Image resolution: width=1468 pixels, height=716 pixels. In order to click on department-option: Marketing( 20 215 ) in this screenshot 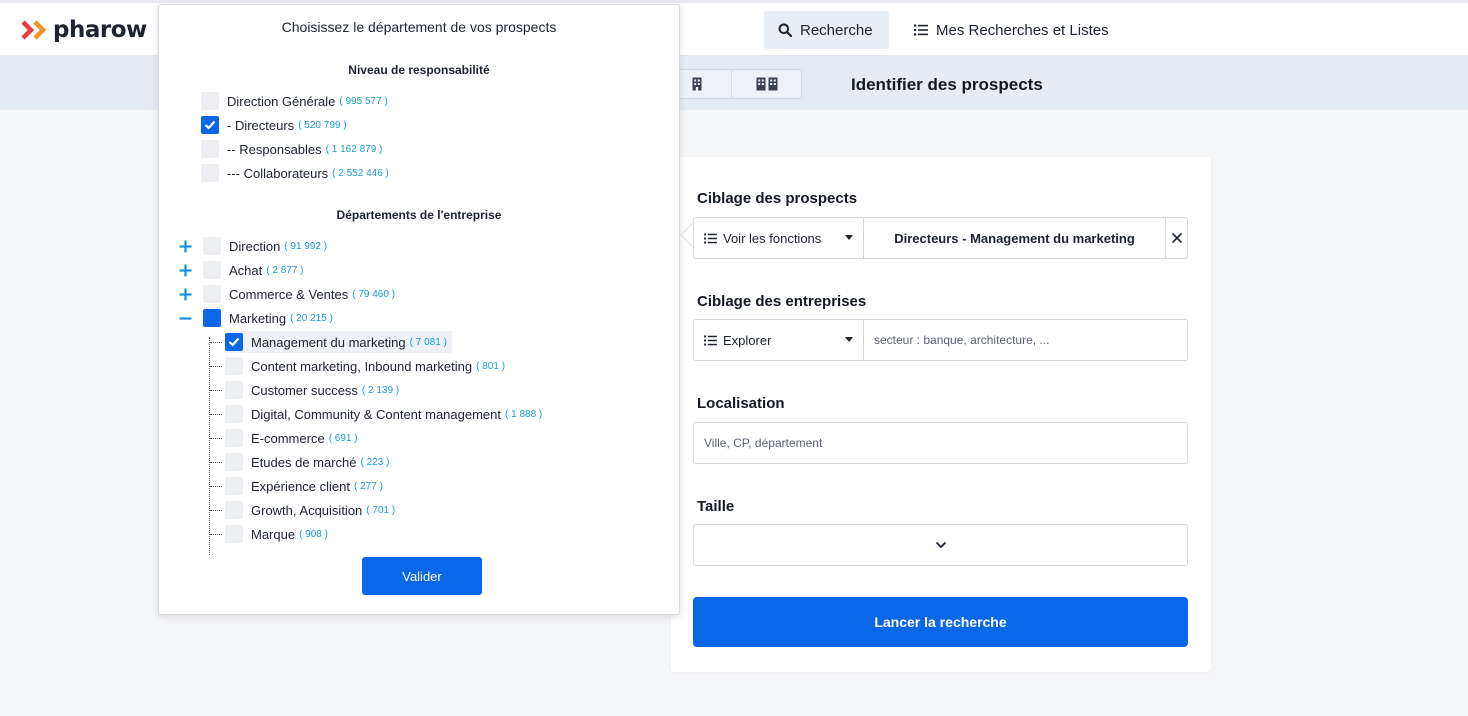, I will do `click(268, 318)`.